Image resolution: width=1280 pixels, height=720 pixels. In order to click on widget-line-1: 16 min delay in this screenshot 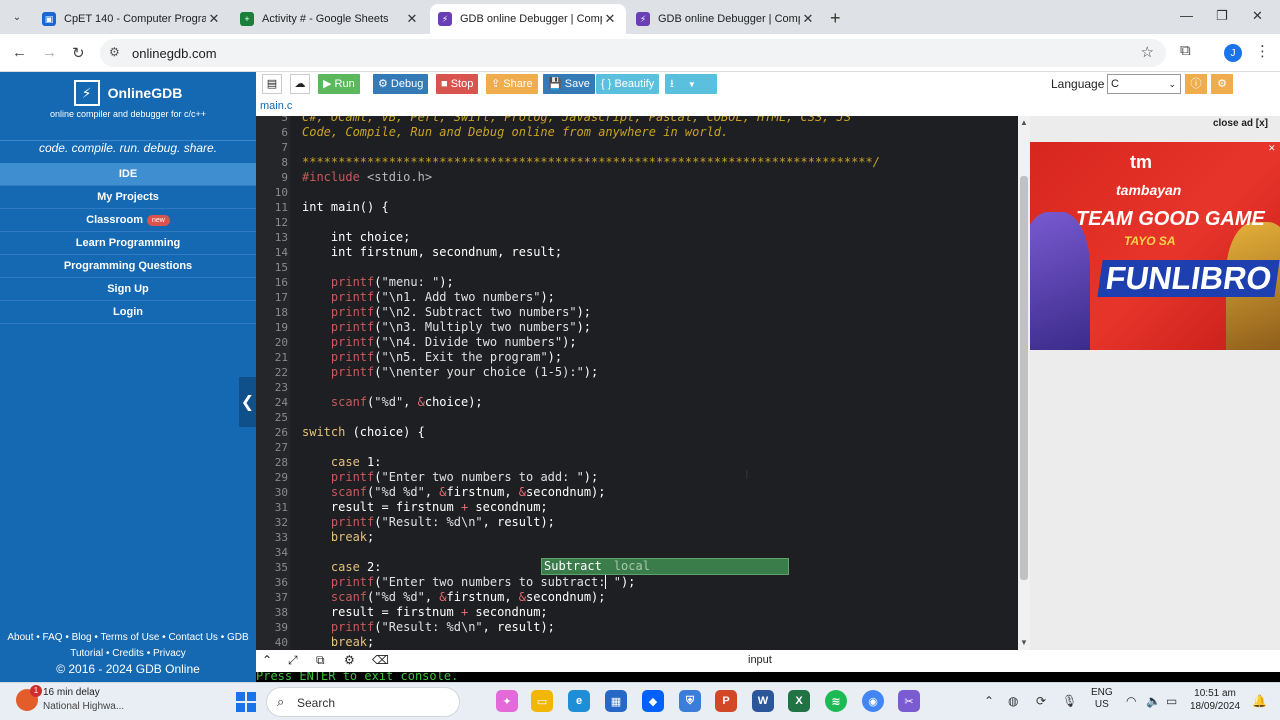, I will do `click(71, 692)`.